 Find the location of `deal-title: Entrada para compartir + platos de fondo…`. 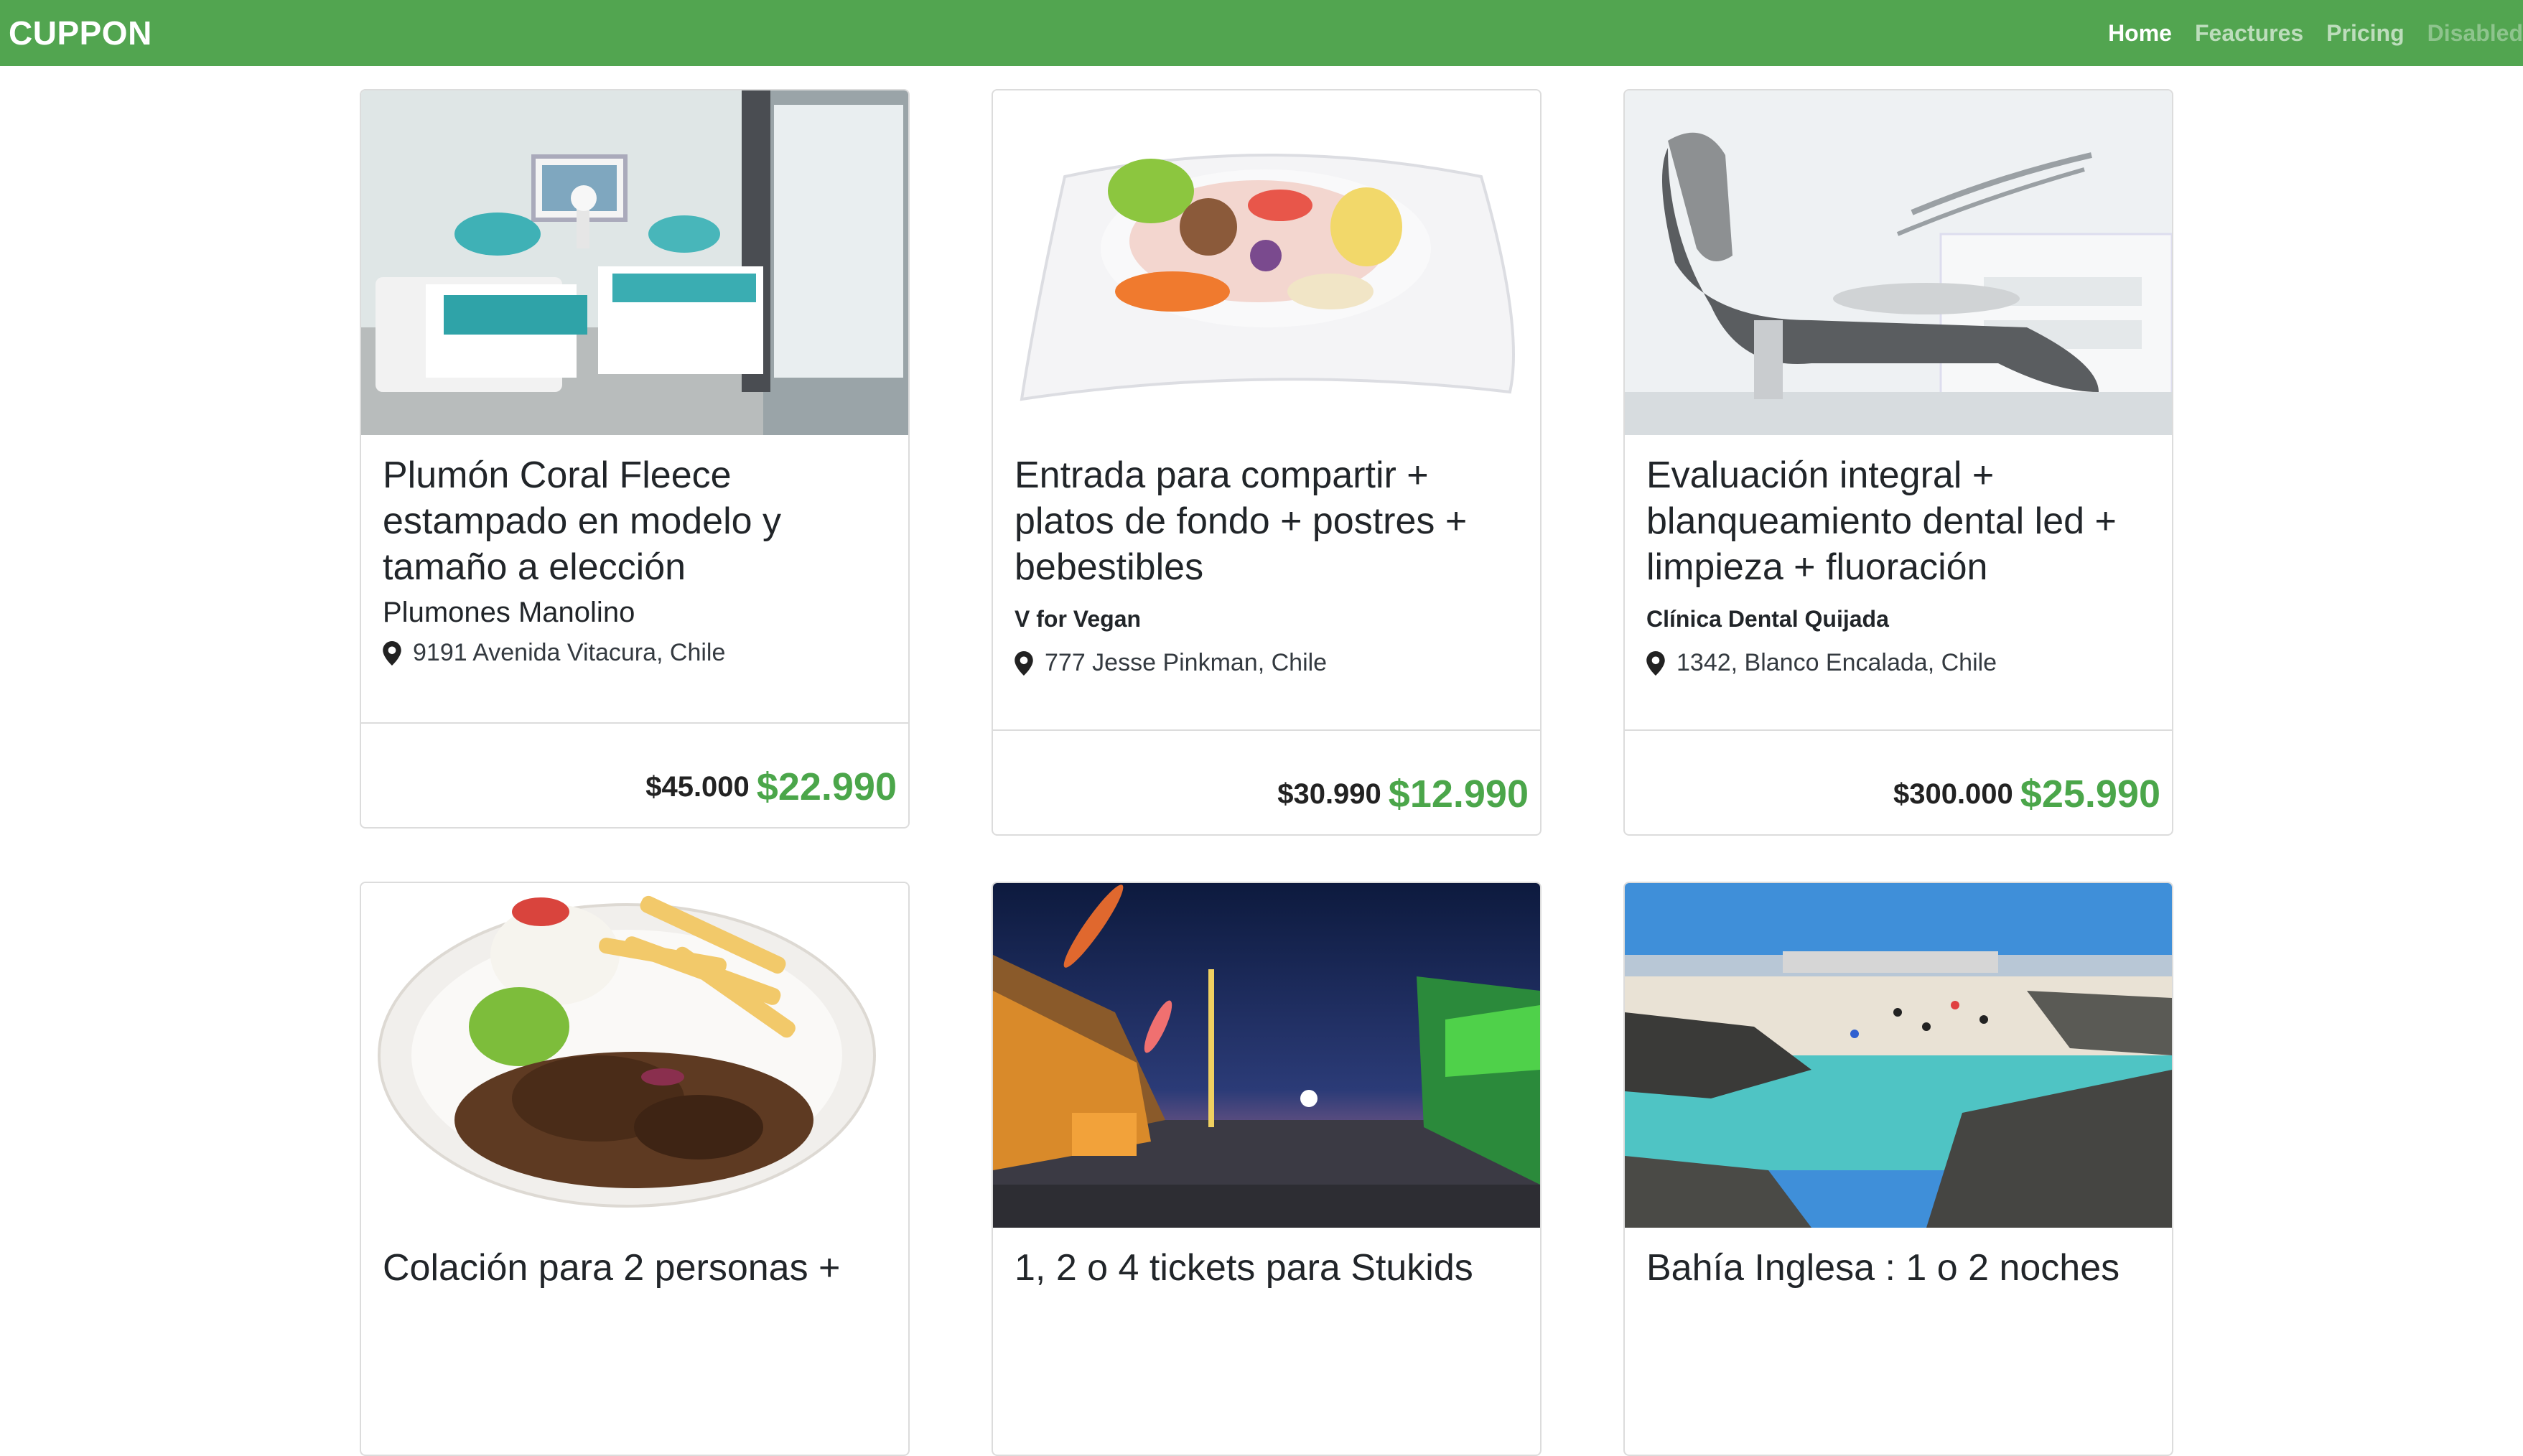

deal-title: Entrada para compartir + platos de fondo… is located at coordinates (1266, 521).